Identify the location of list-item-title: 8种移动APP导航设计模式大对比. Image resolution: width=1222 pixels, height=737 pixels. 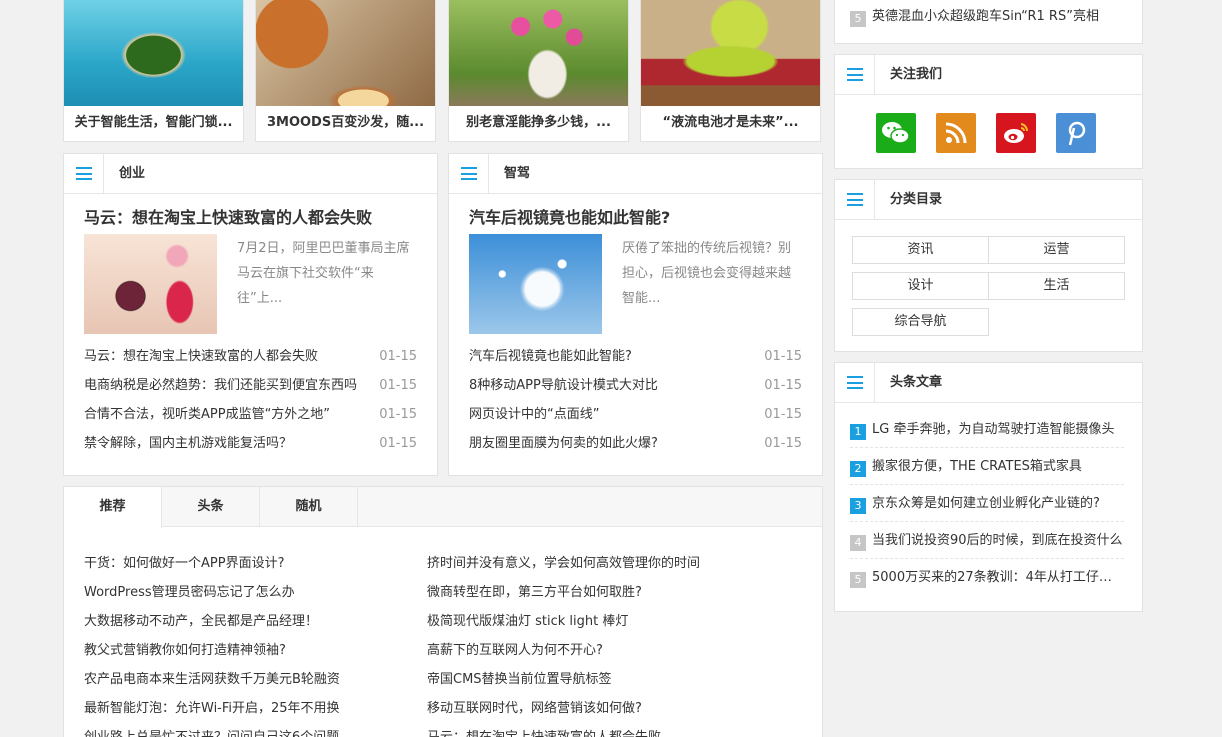
(606, 385).